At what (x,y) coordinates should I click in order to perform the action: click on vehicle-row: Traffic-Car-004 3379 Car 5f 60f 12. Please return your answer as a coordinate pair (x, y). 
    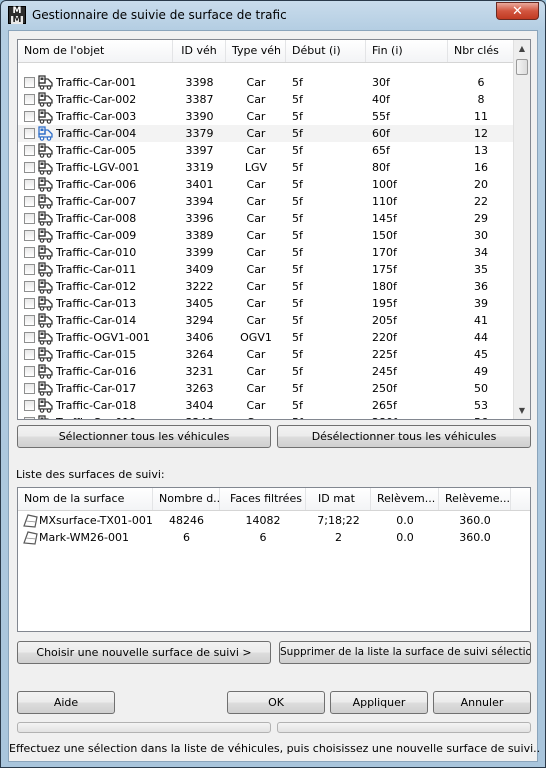
    Looking at the image, I should click on (266, 133).